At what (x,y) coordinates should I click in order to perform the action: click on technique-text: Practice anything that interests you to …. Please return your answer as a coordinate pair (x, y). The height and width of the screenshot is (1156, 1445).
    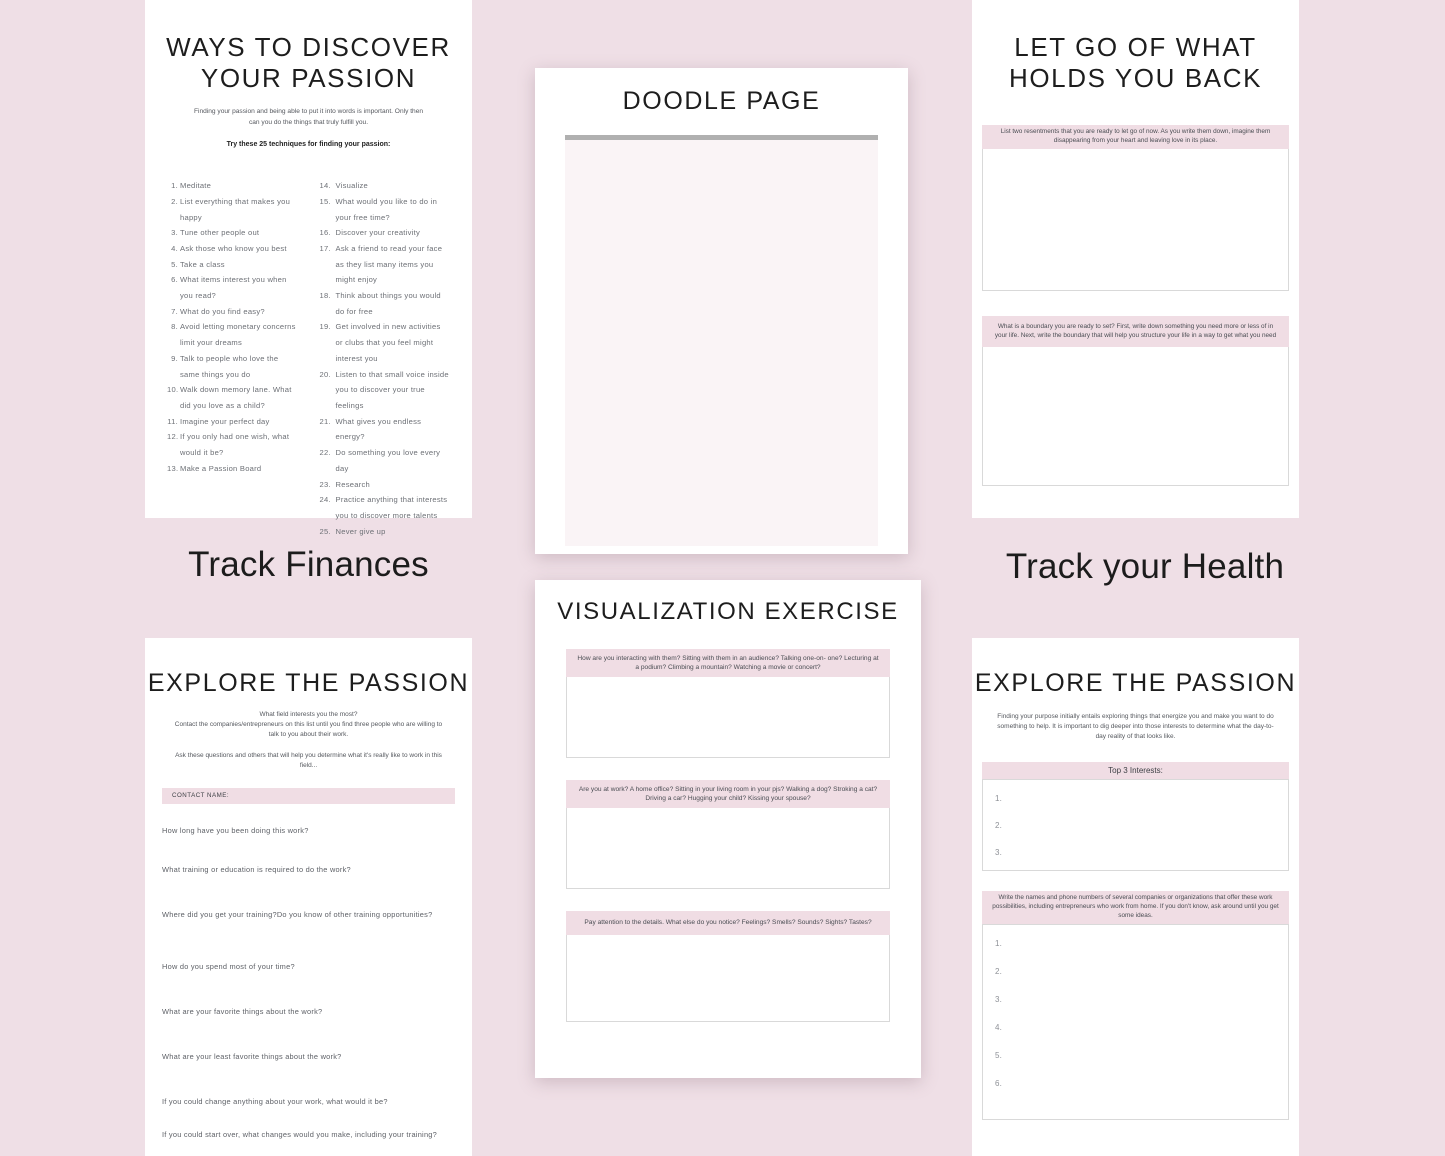
    Looking at the image, I should click on (391, 507).